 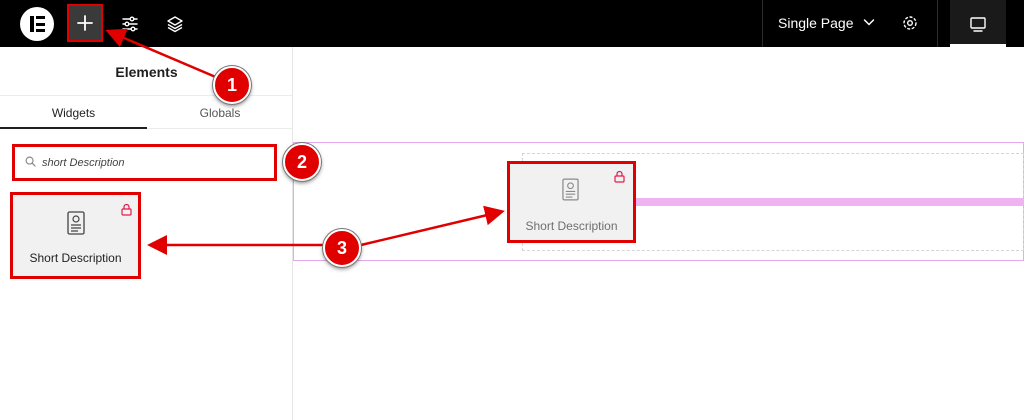 I want to click on site-settings-button, so click(x=130, y=23).